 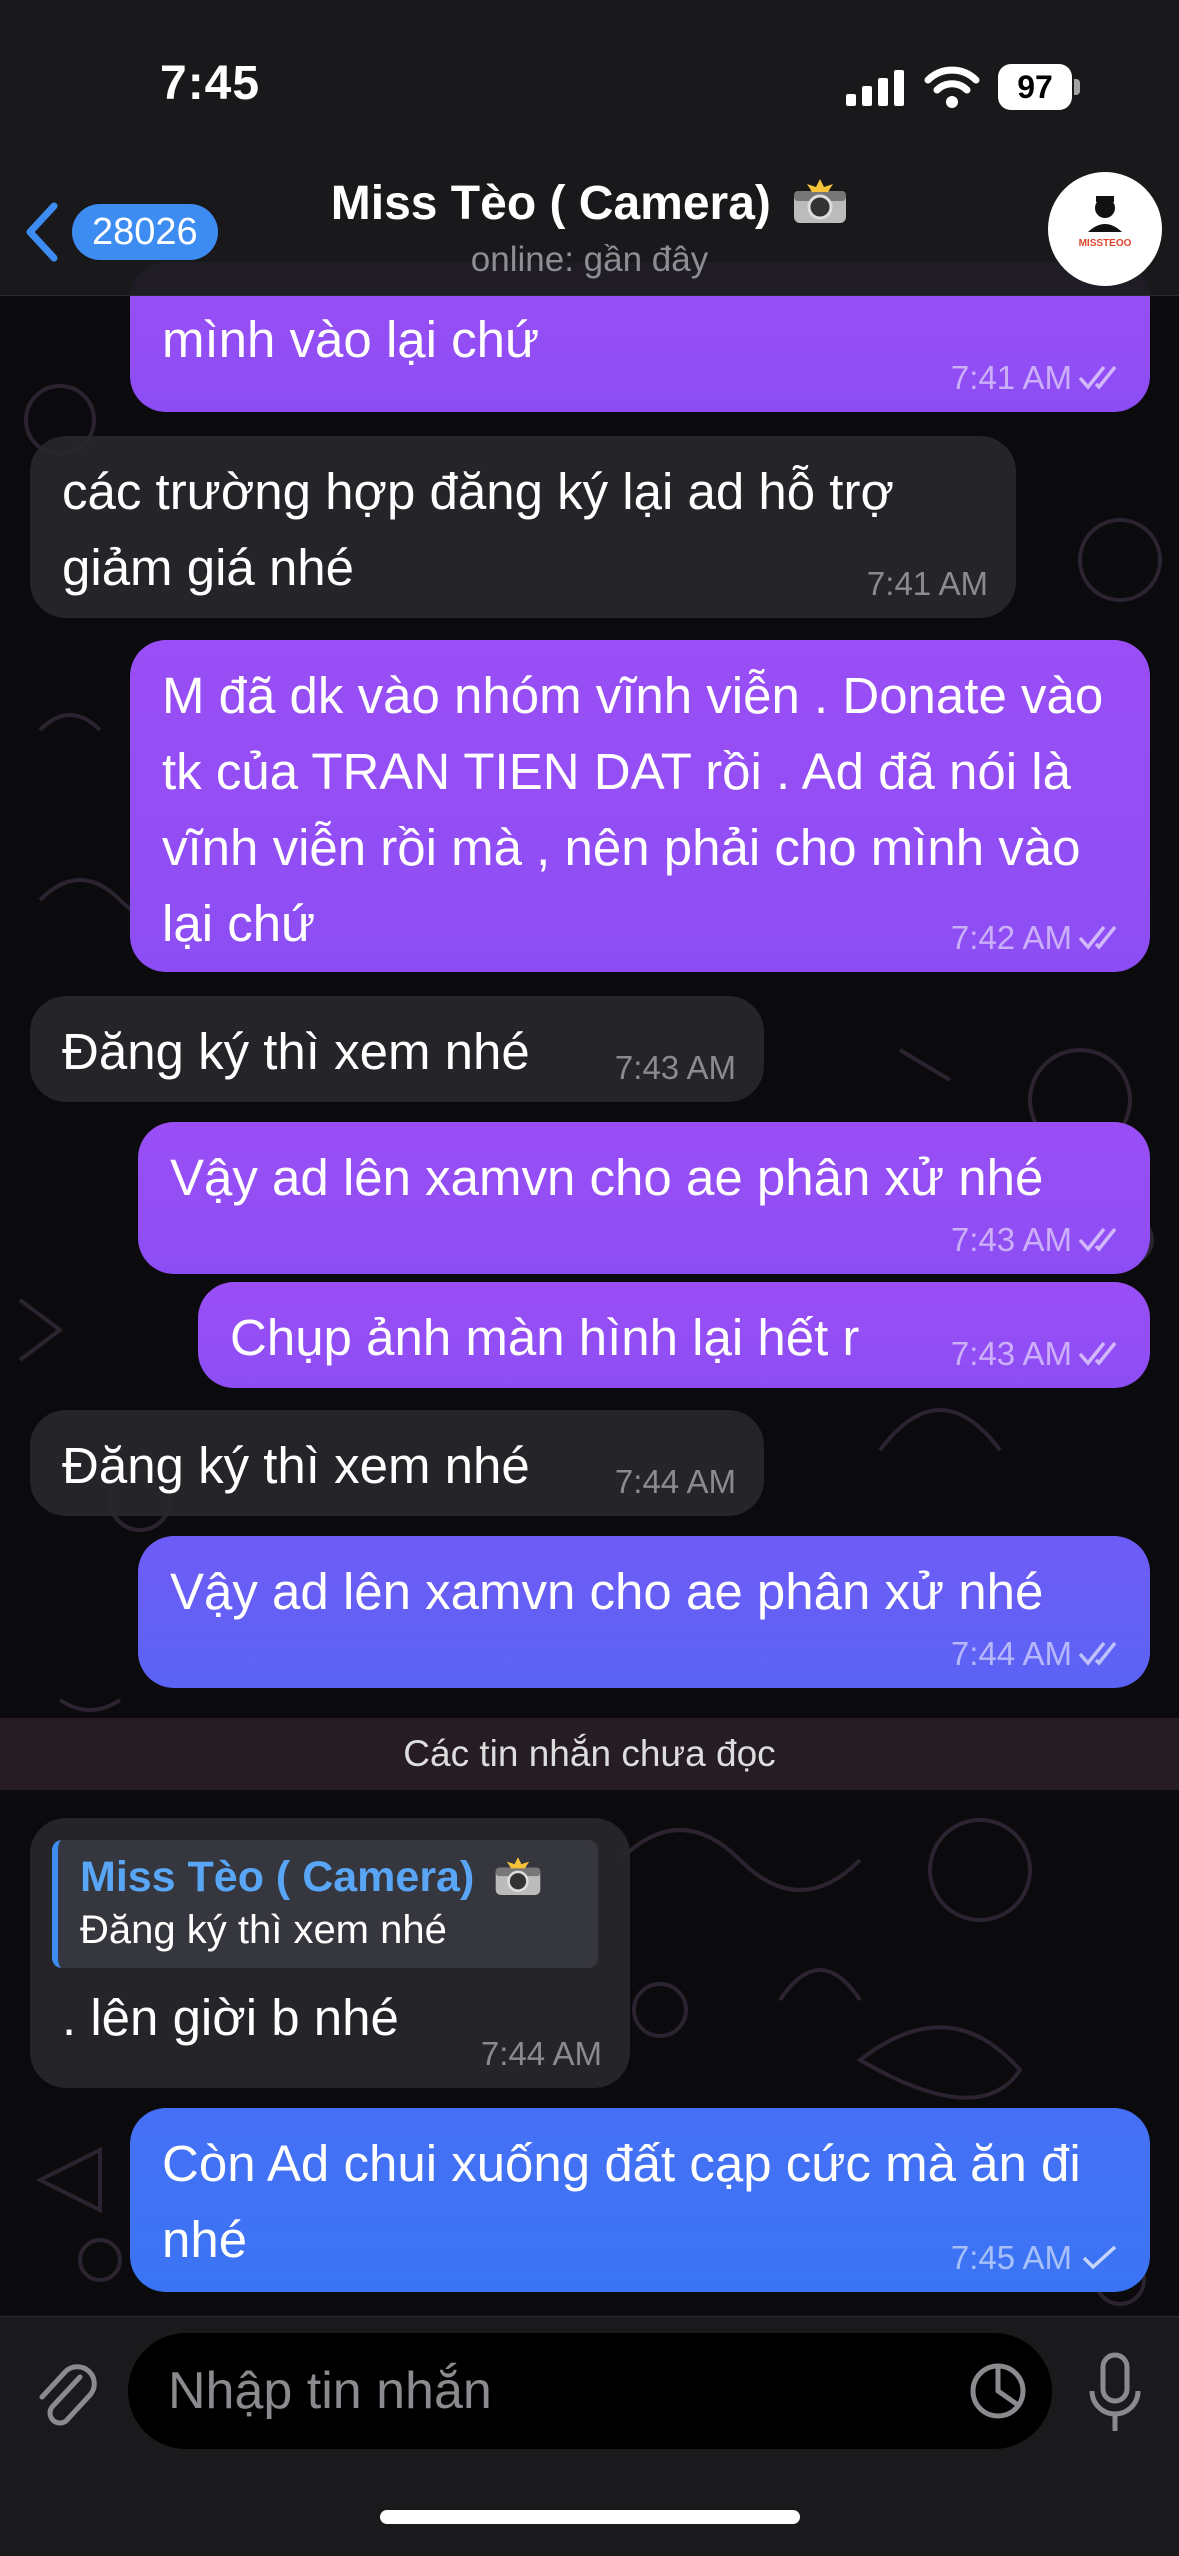 What do you see at coordinates (589, 259) in the screenshot?
I see `chat-online-status: online: gần đây` at bounding box center [589, 259].